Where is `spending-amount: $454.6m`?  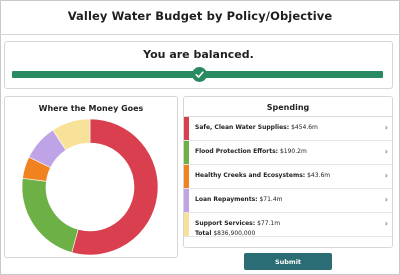
spending-amount: $454.6m is located at coordinates (304, 127).